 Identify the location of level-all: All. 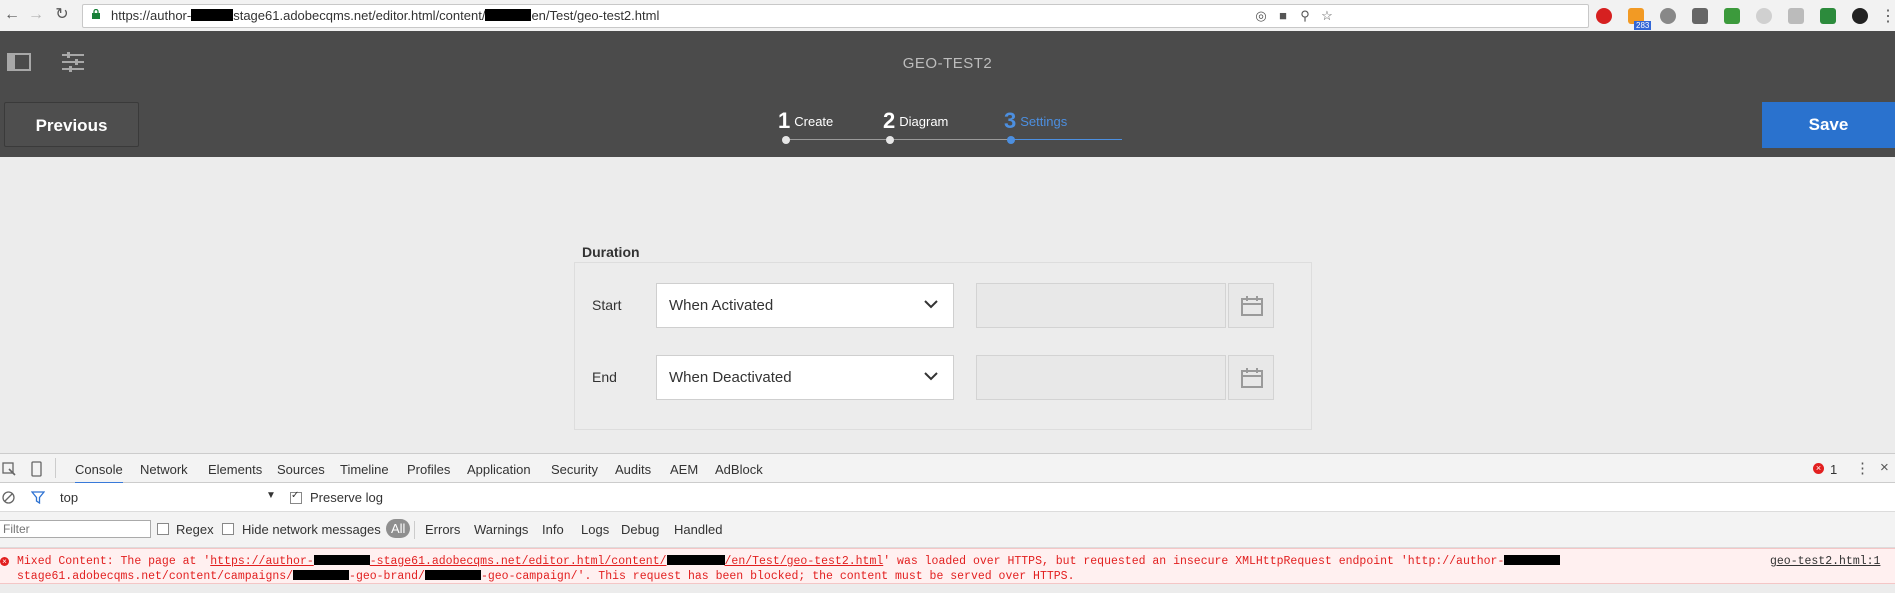
(398, 528).